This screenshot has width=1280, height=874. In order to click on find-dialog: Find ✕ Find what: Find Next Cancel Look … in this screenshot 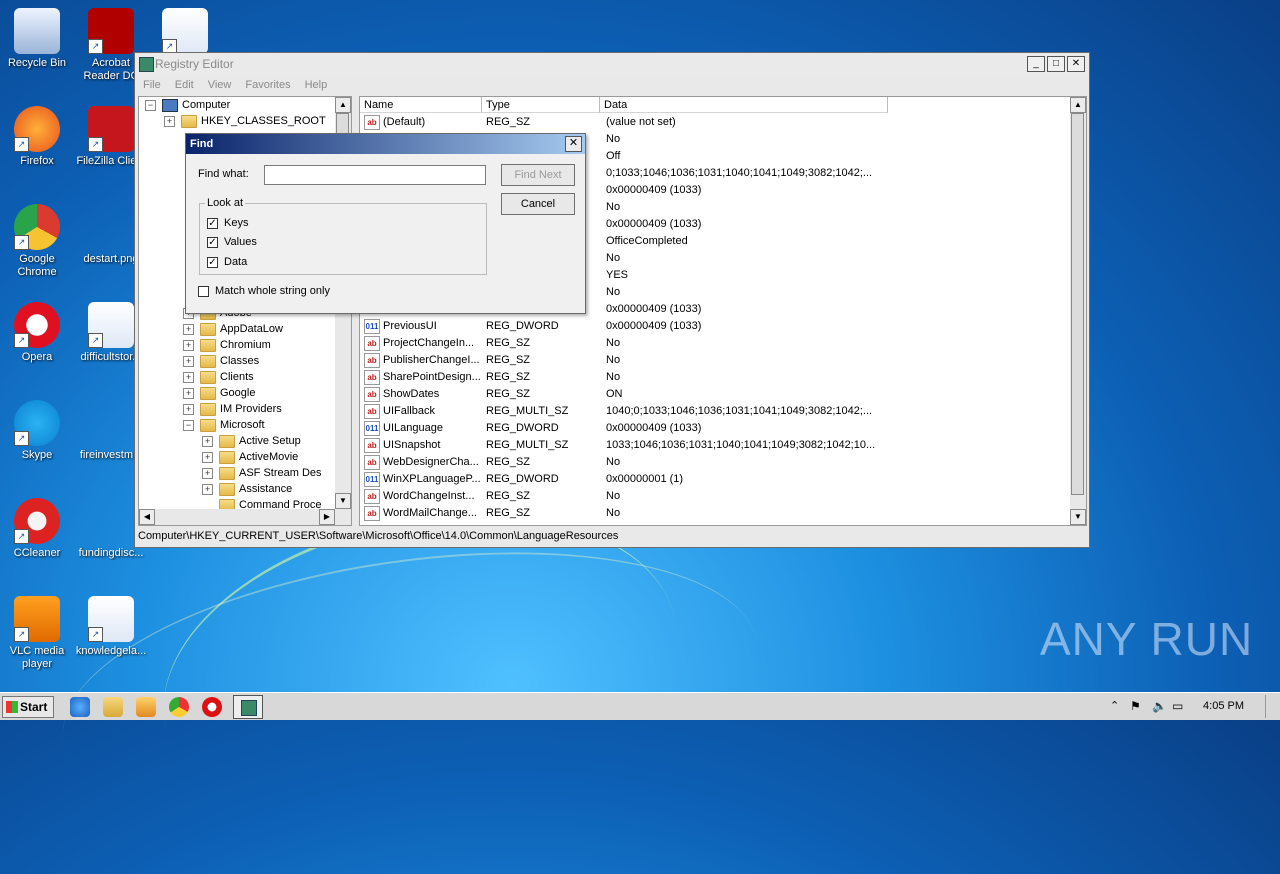, I will do `click(385, 223)`.